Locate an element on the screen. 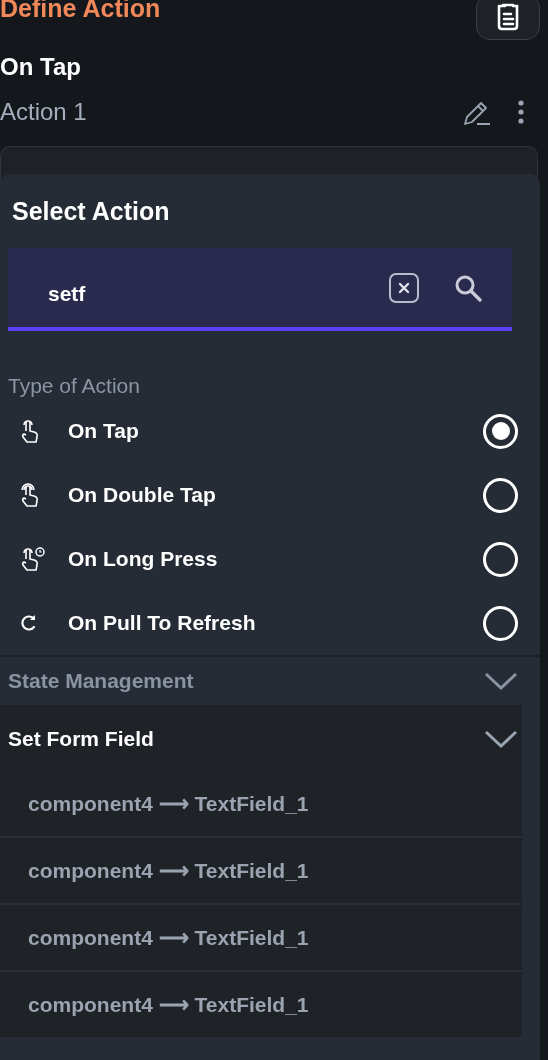 The image size is (548, 1060). action-type-option: On Pull To Refresh is located at coordinates (270, 623).